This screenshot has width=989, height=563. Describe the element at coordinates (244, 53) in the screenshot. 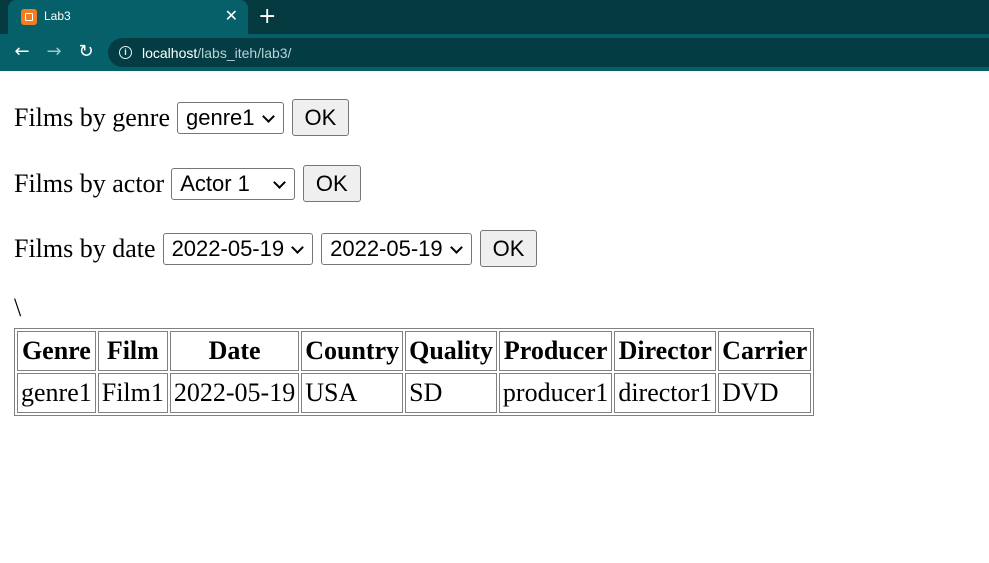

I see `url-path: /labs_iteh/lab3/` at that location.